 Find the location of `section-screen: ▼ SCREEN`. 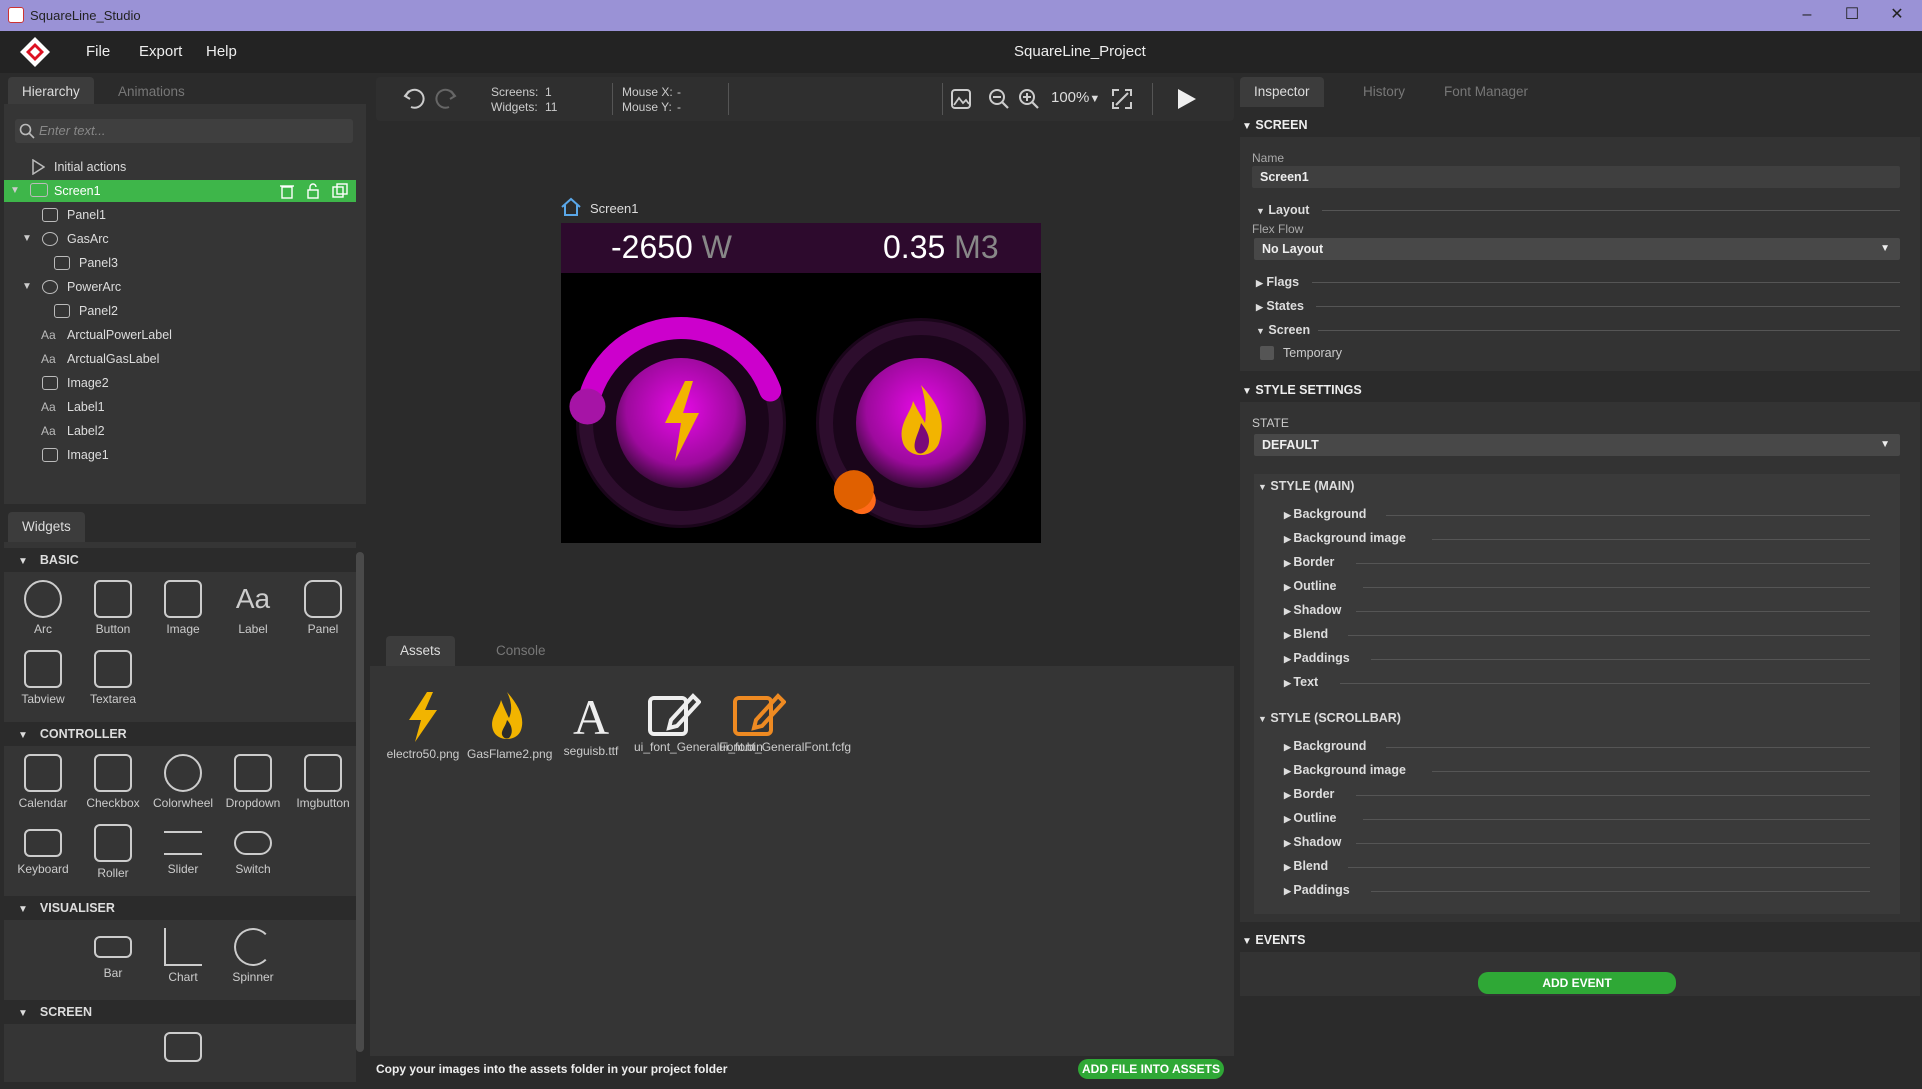

section-screen: ▼ SCREEN is located at coordinates (180, 1012).